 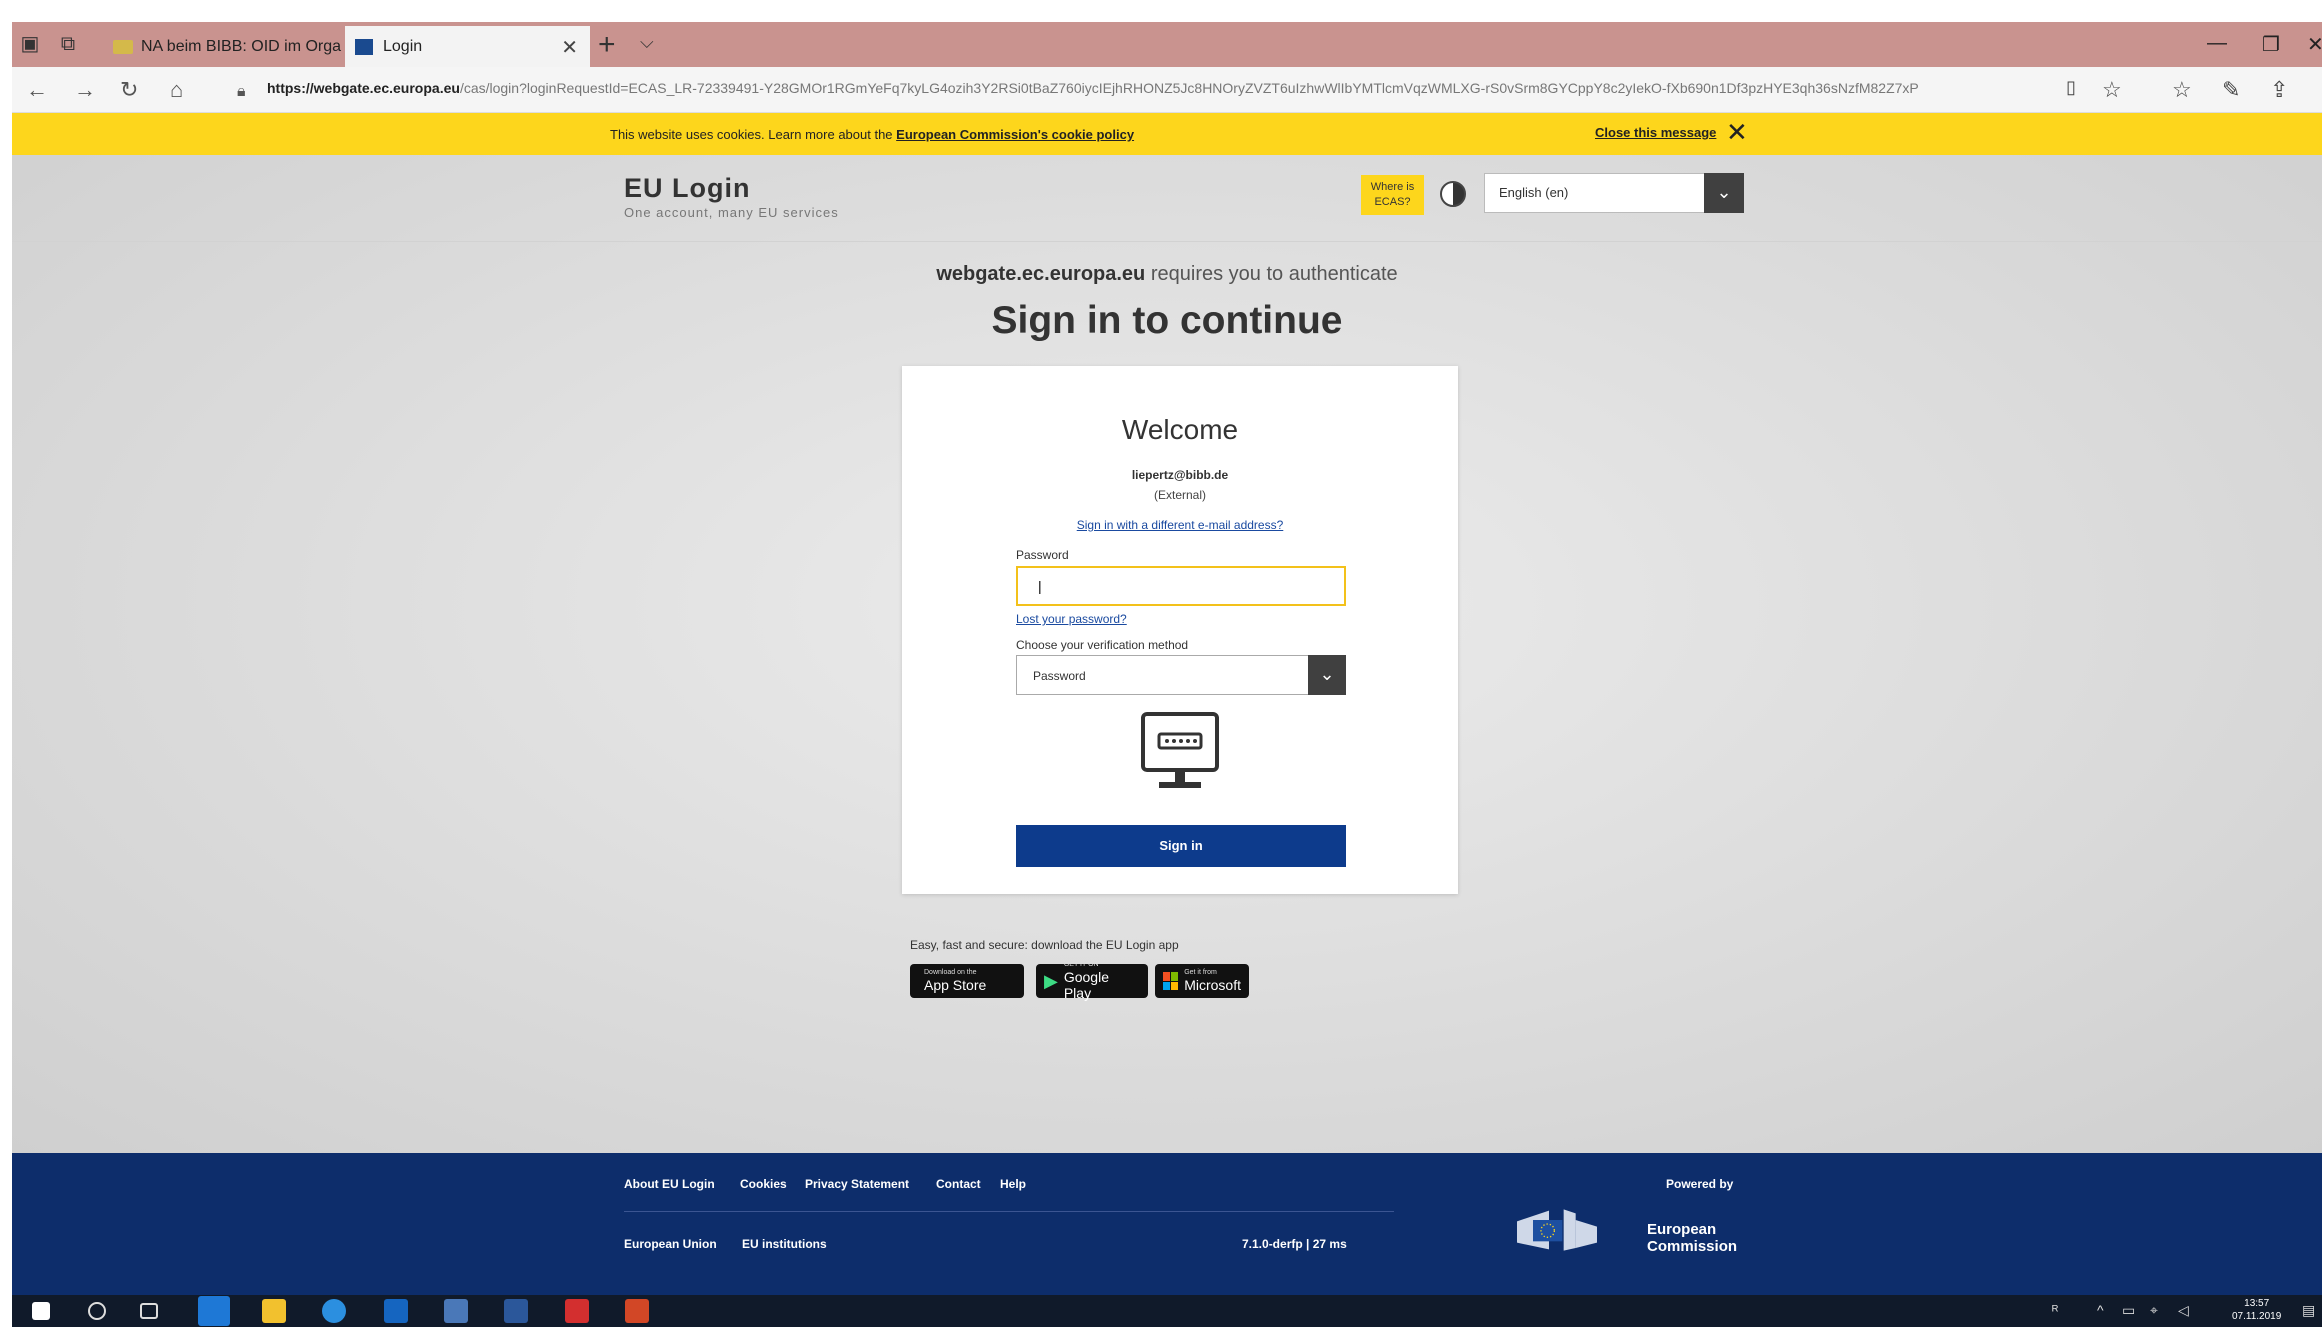 What do you see at coordinates (763, 1184) in the screenshot?
I see `footer-link-cookies: Cookies` at bounding box center [763, 1184].